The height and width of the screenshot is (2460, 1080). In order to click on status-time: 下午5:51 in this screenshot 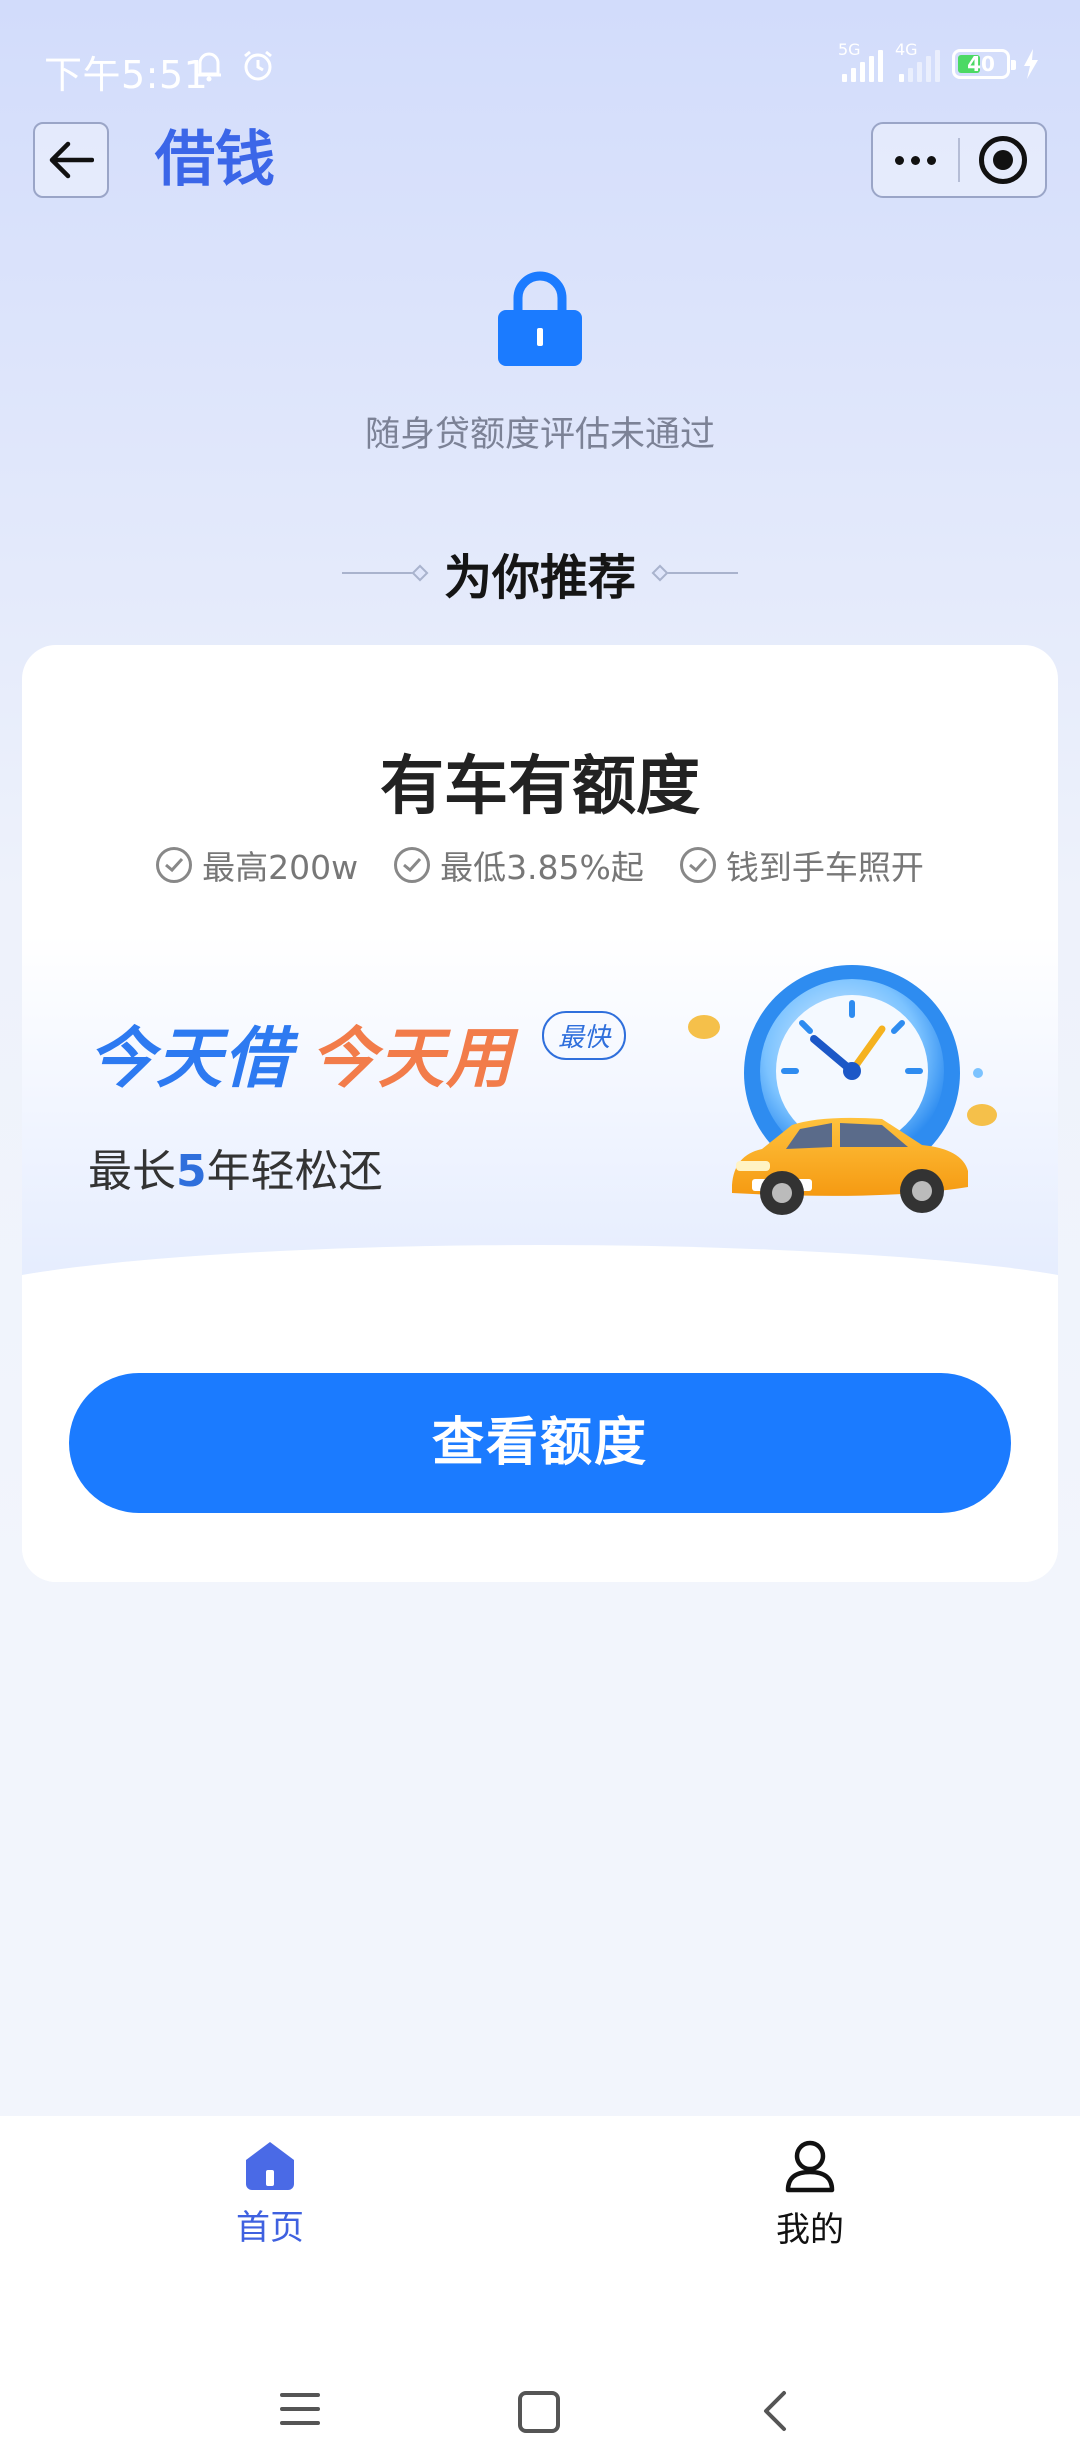, I will do `click(126, 75)`.